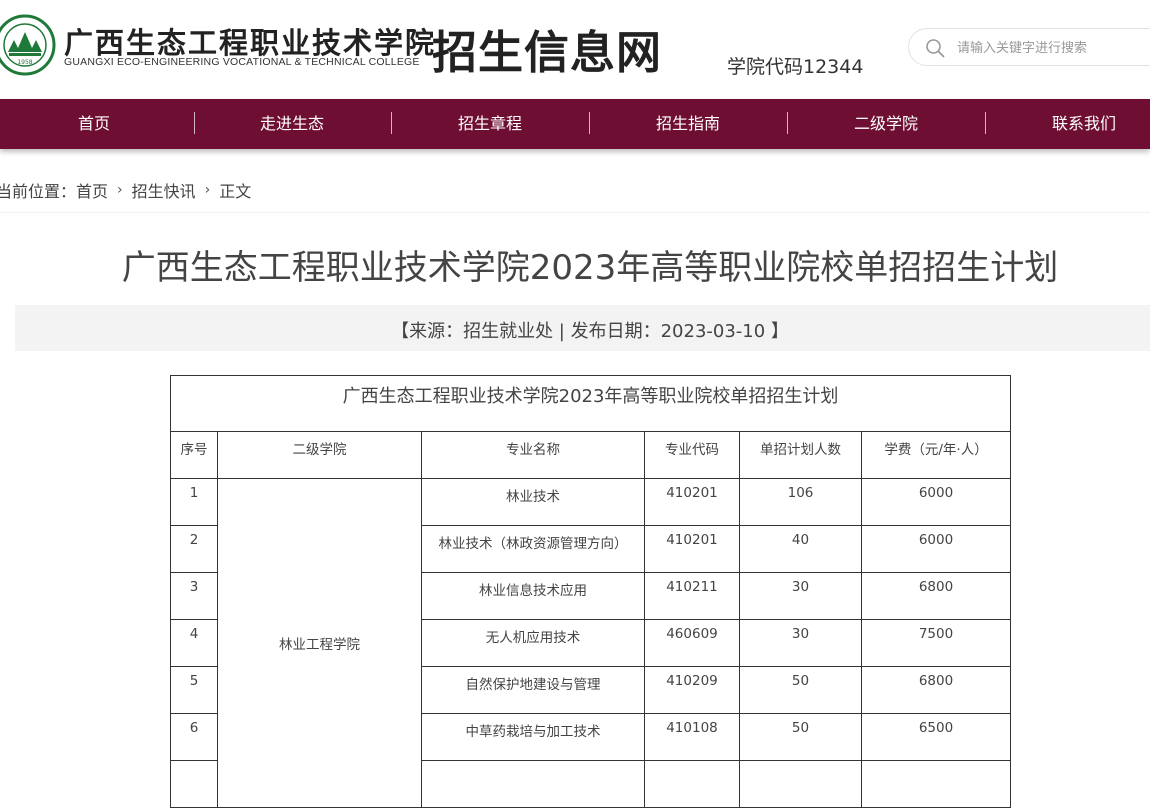 The height and width of the screenshot is (808, 1150). I want to click on cell-code: 410108, so click(692, 737).